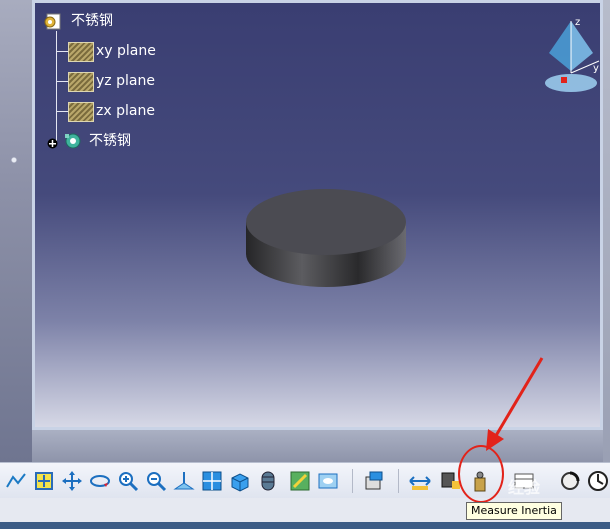 The height and width of the screenshot is (529, 610). What do you see at coordinates (524, 487) in the screenshot?
I see `watermark-text: 经验` at bounding box center [524, 487].